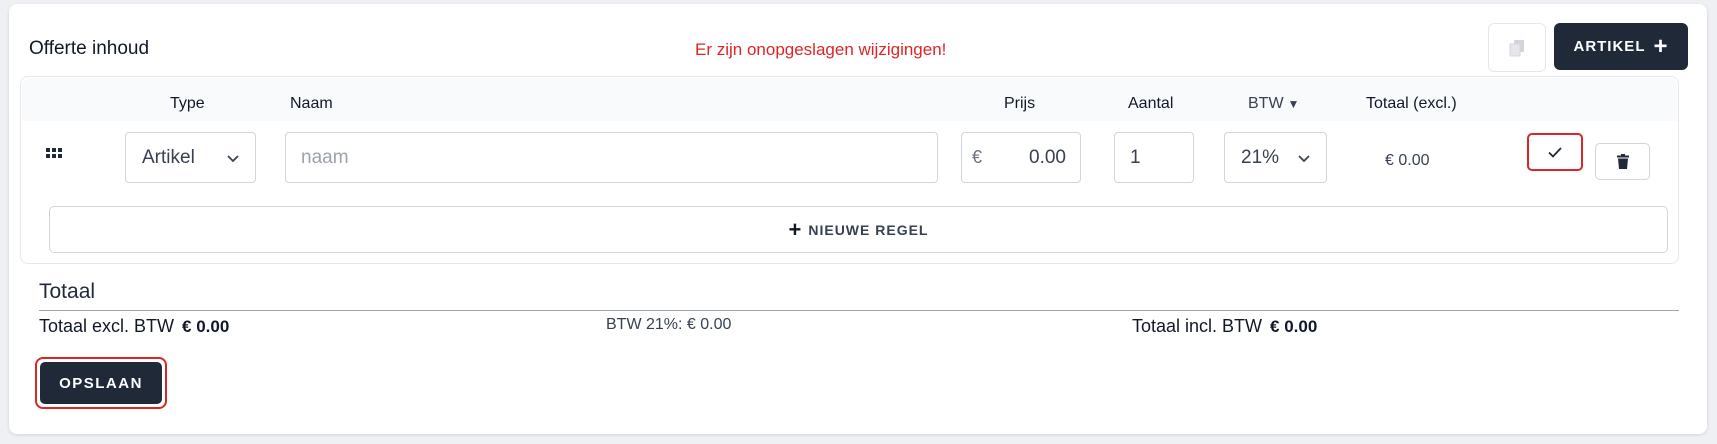 Image resolution: width=1717 pixels, height=444 pixels. I want to click on total-incl-value: € 0.00, so click(1294, 326).